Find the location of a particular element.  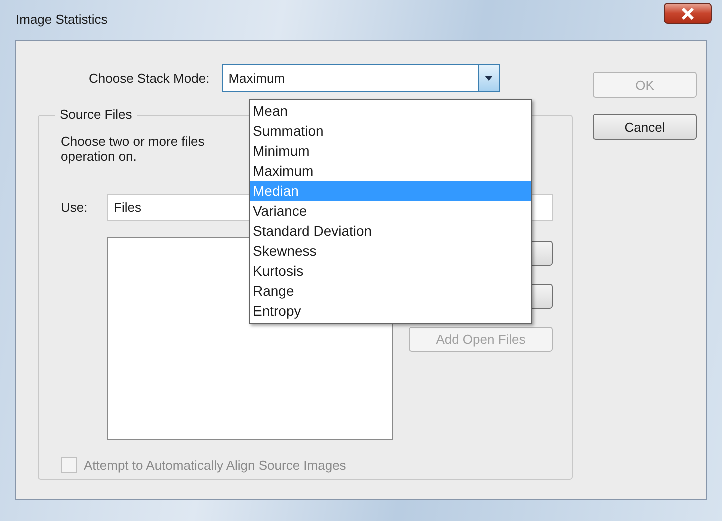

dropdown-value: Files is located at coordinates (128, 207).